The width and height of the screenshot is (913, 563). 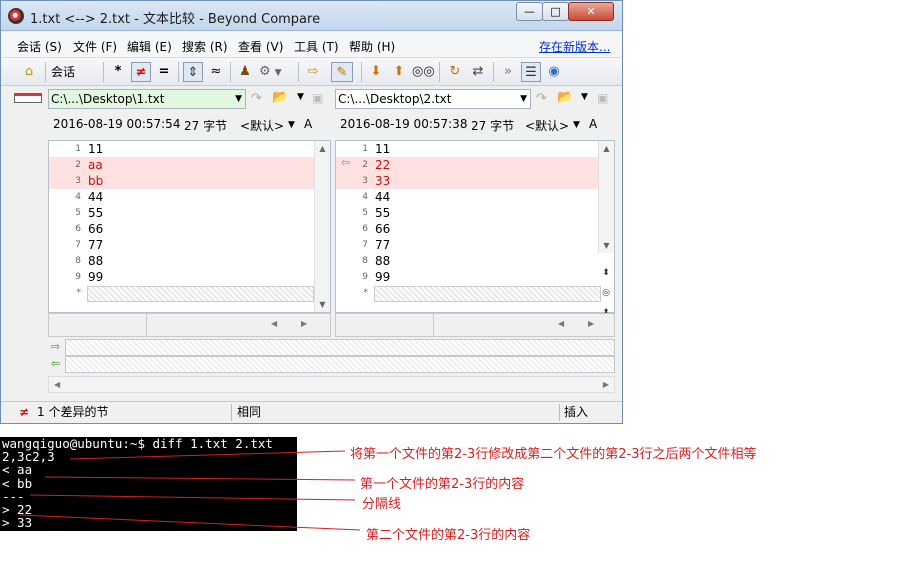 I want to click on equal-icon: =, so click(x=164, y=72).